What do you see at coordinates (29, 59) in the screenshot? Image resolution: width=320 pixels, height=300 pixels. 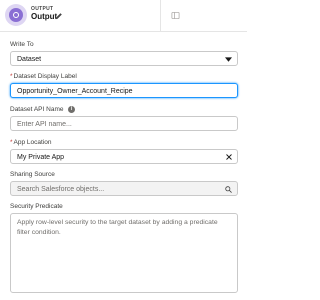 I see `write-to-value: Dataset` at bounding box center [29, 59].